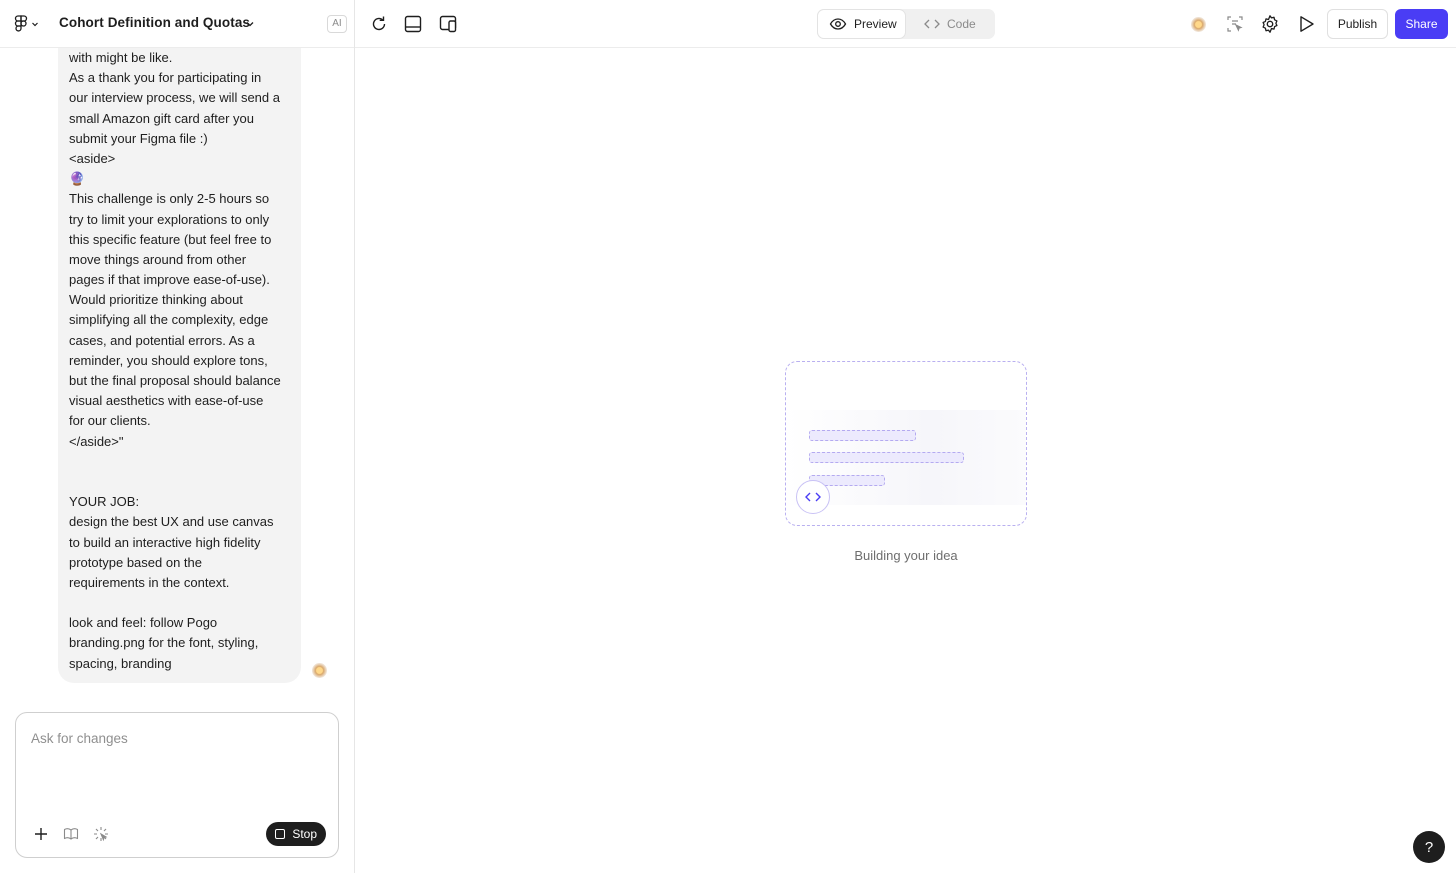 This screenshot has height=873, width=1456. What do you see at coordinates (169, 280) in the screenshot?
I see `message-line: pages if that improve ease-of-use).` at bounding box center [169, 280].